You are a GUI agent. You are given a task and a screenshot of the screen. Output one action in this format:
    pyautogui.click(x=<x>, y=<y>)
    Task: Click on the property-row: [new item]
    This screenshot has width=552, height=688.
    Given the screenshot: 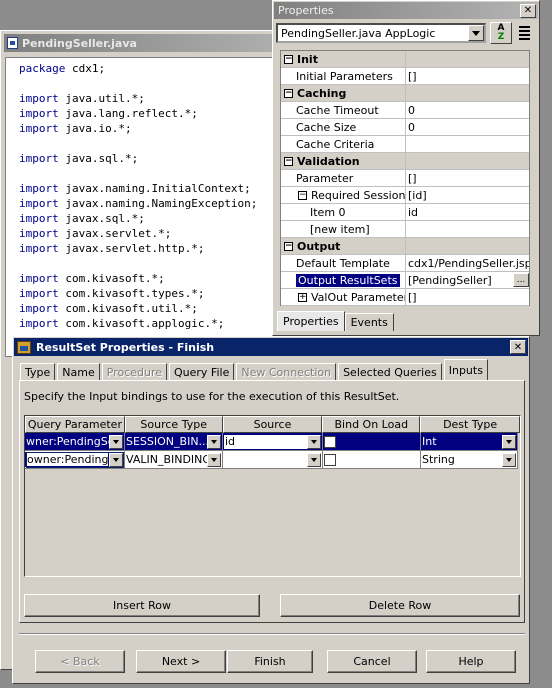 What is the action you would take?
    pyautogui.click(x=405, y=229)
    